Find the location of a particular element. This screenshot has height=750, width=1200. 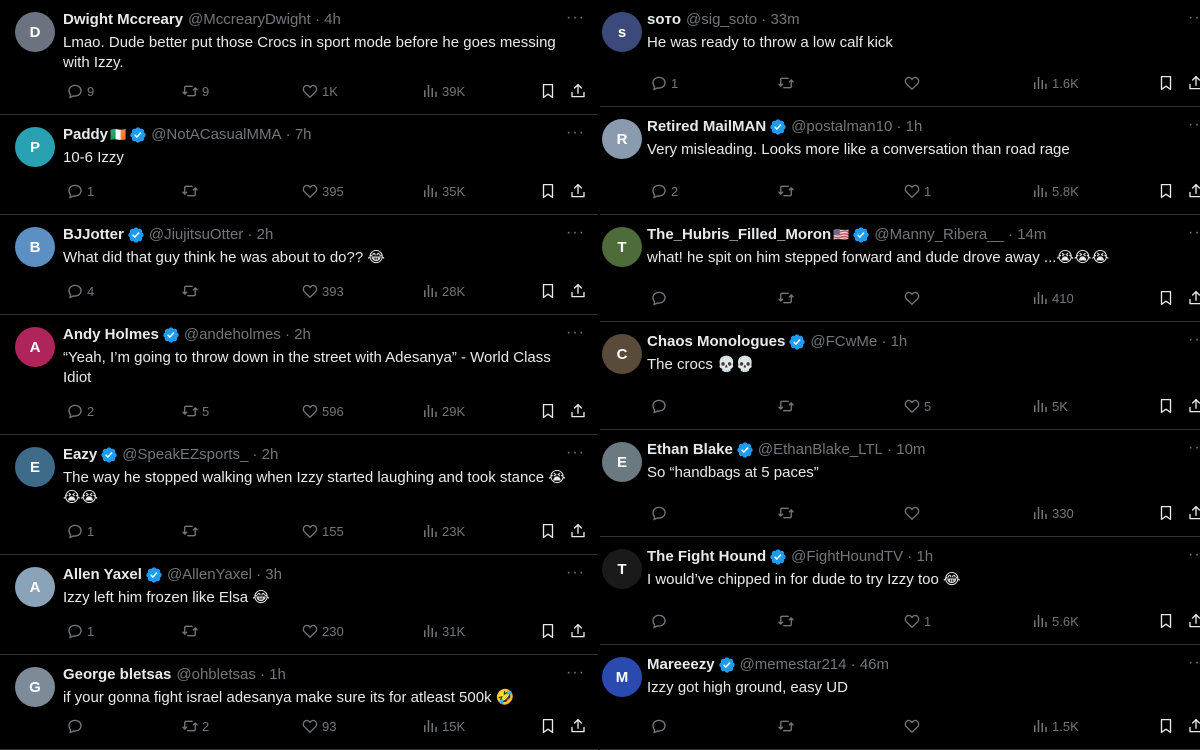

views-button: 15K is located at coordinates (441, 726).